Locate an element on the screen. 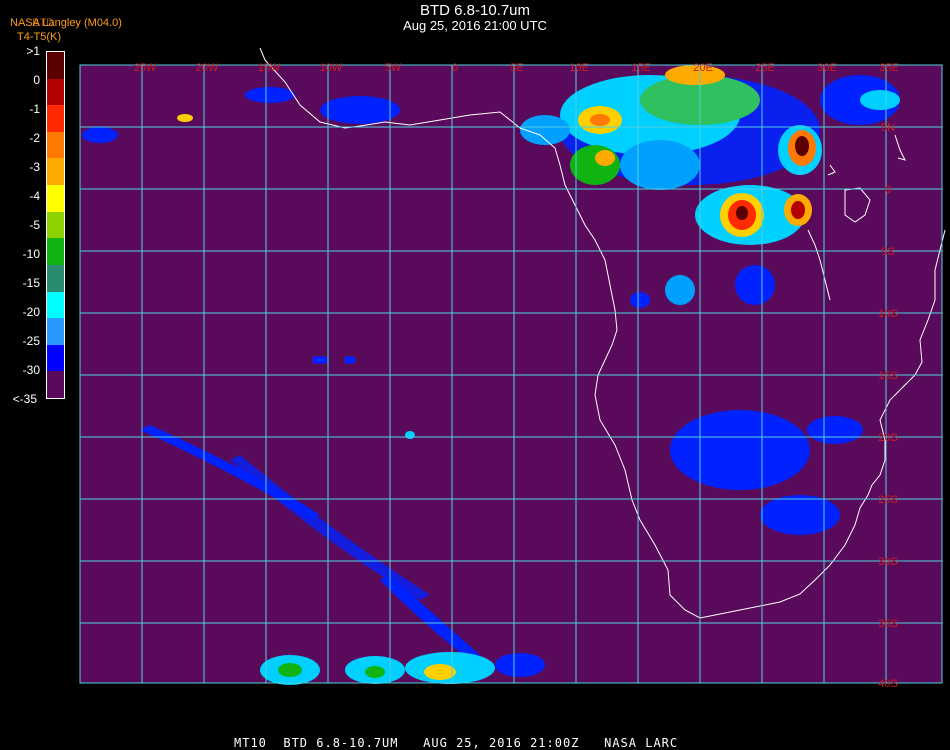 Image resolution: width=950 pixels, height=750 pixels. longitude-label: 30E is located at coordinates (827, 68).